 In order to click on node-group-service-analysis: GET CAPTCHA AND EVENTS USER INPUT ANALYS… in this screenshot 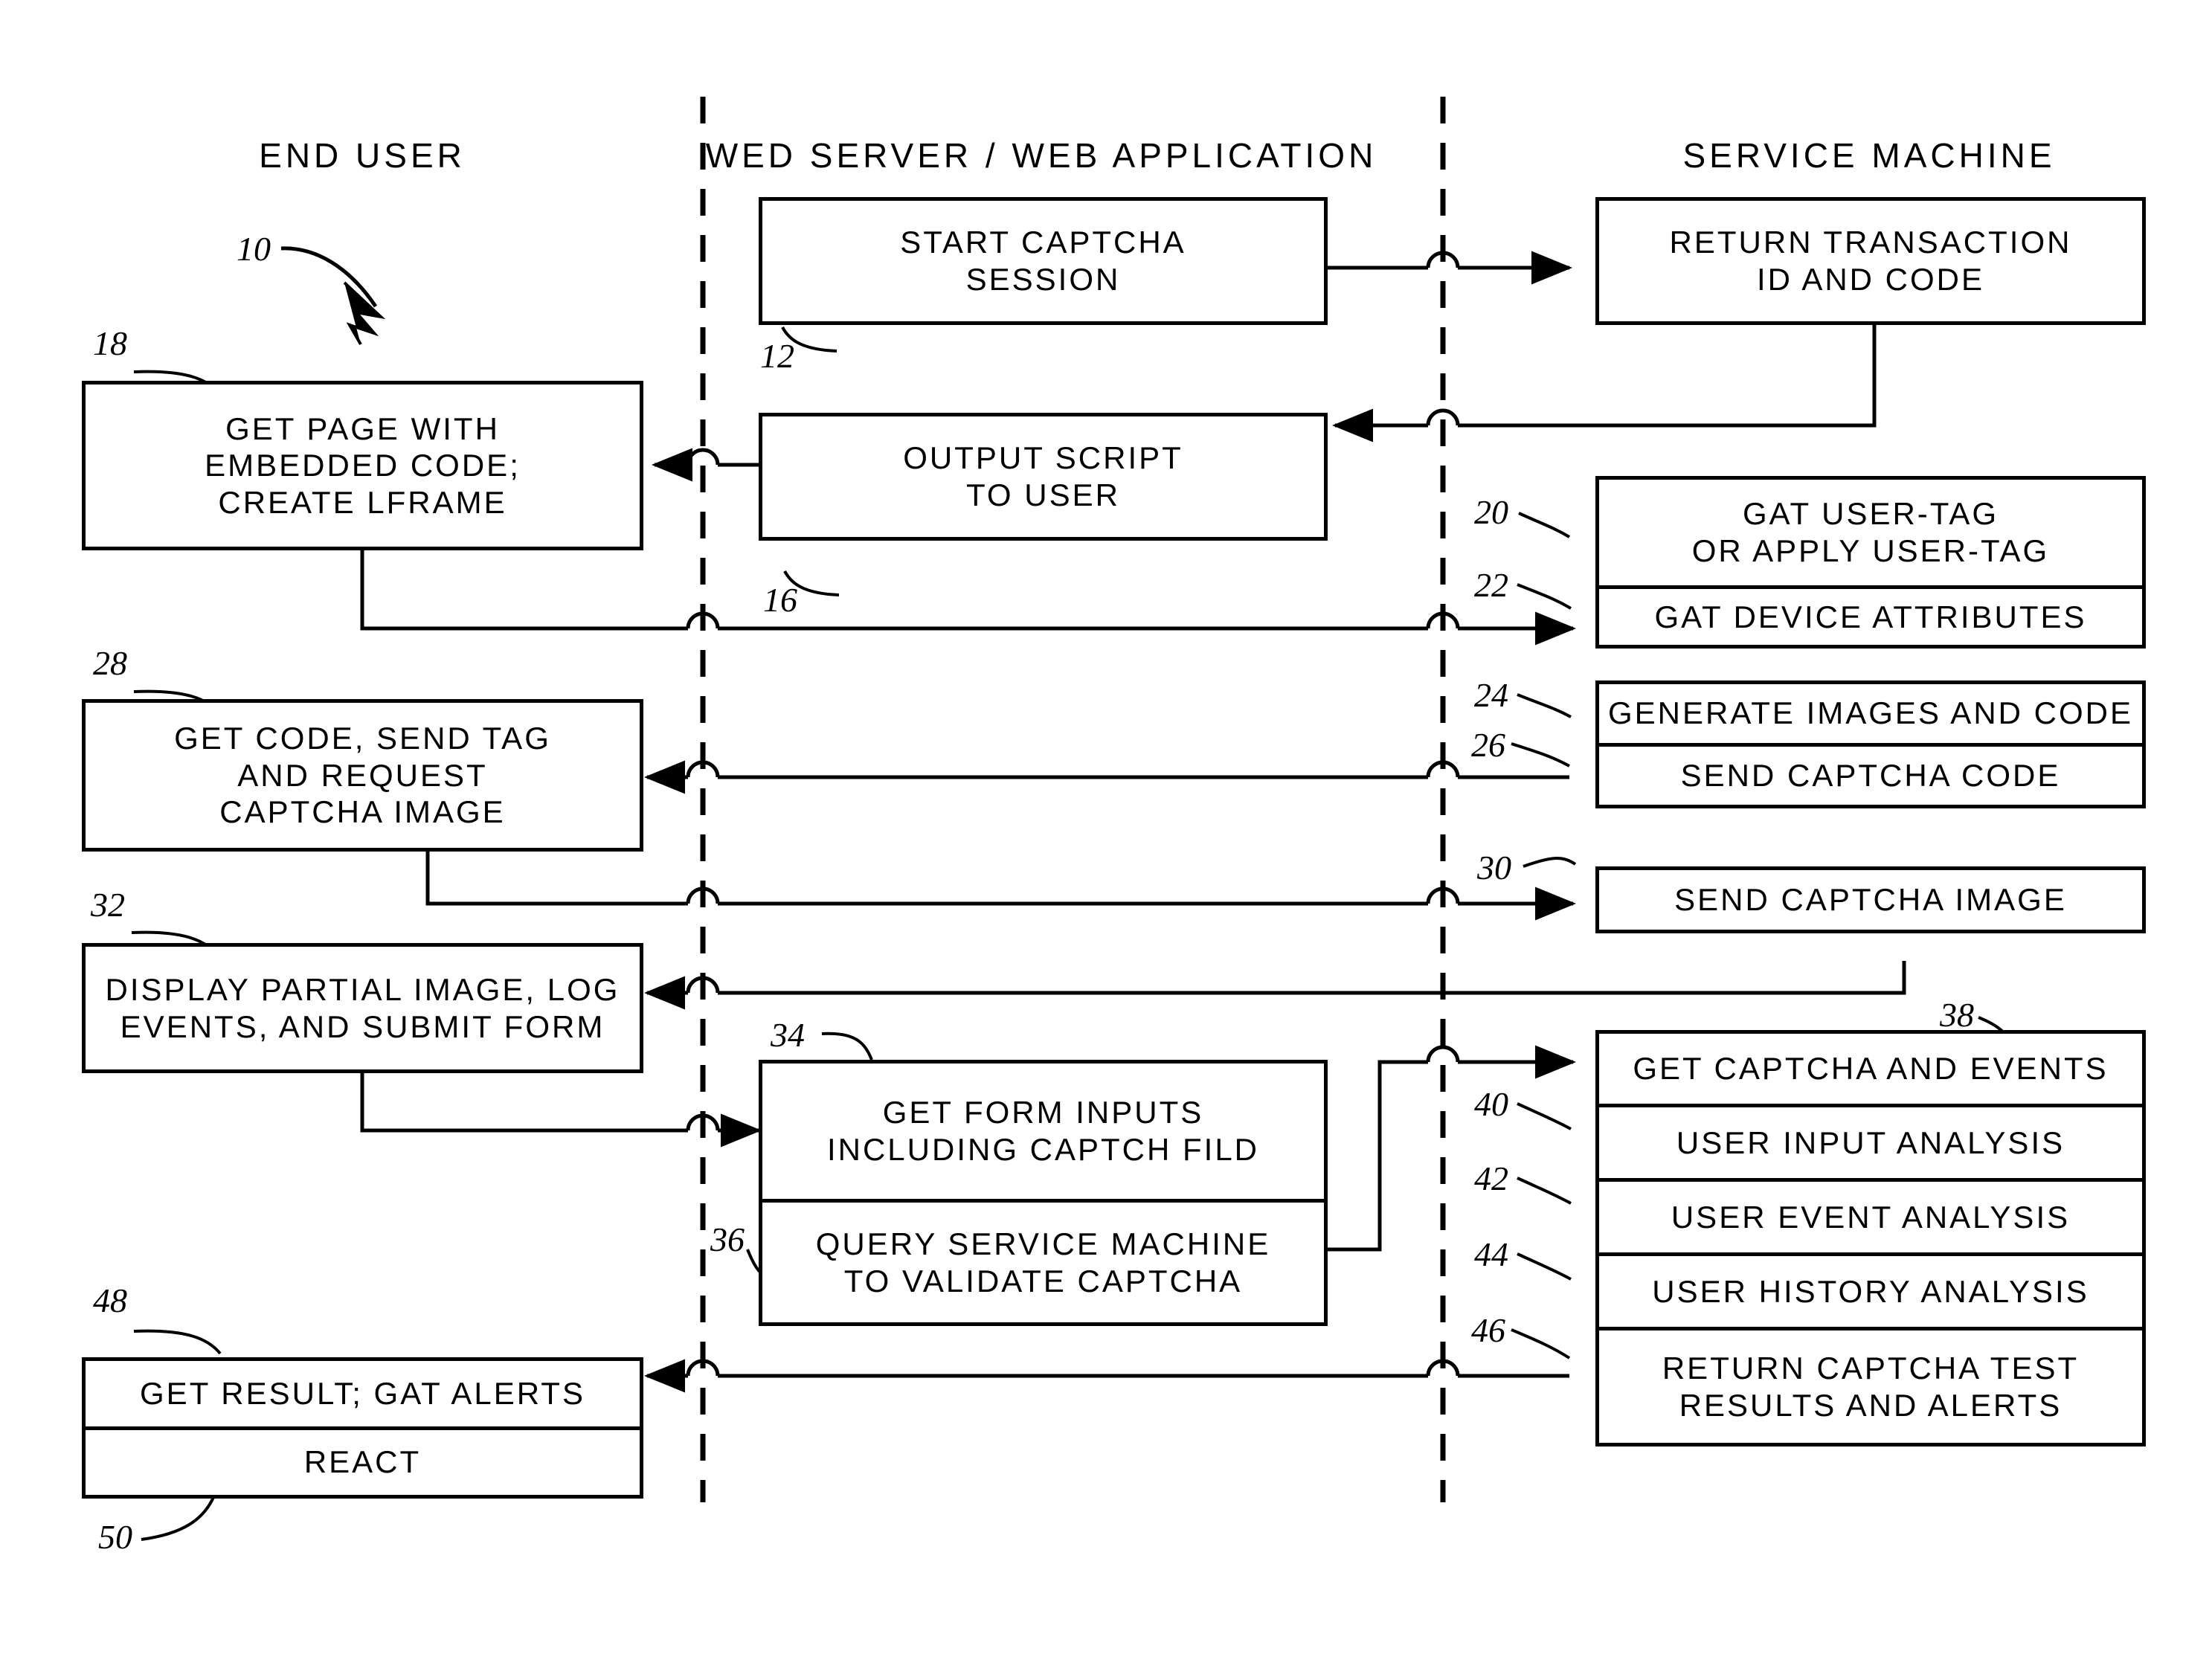, I will do `click(1870, 1238)`.